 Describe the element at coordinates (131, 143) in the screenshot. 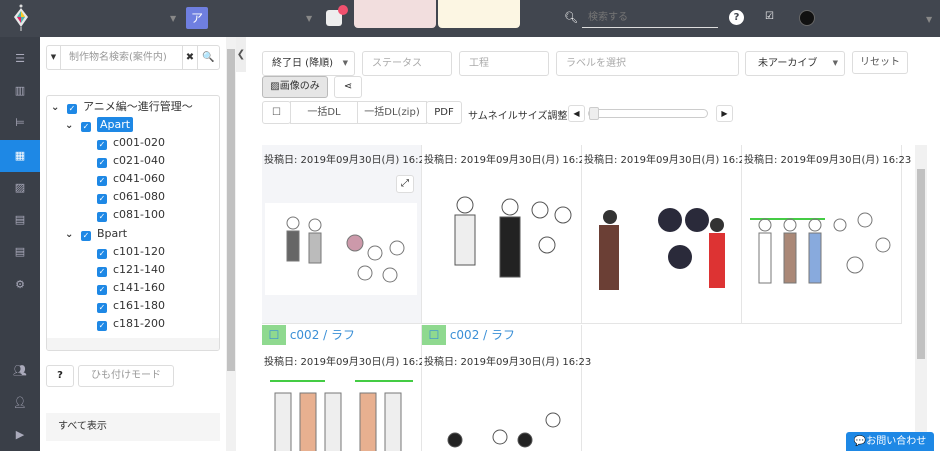

I see `tree-item: ✓ c001-020` at that location.